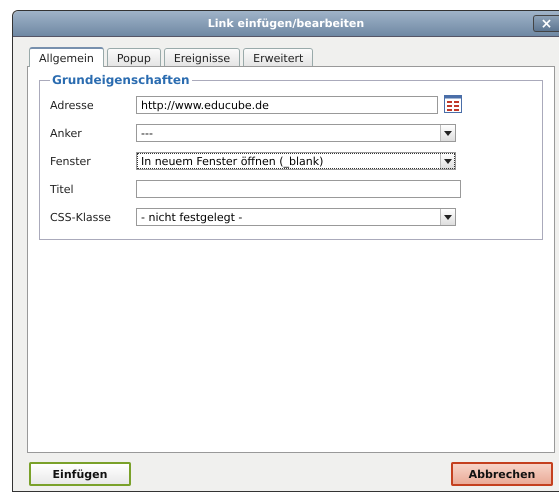 The height and width of the screenshot is (493, 559). Describe the element at coordinates (62, 189) in the screenshot. I see `field-label: Titel` at that location.